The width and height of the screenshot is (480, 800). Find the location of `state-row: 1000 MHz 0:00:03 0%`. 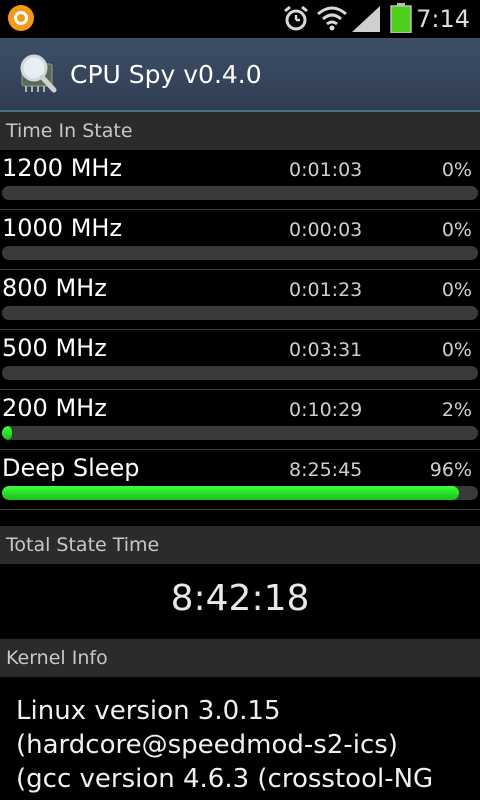

state-row: 1000 MHz 0:00:03 0% is located at coordinates (240, 240).